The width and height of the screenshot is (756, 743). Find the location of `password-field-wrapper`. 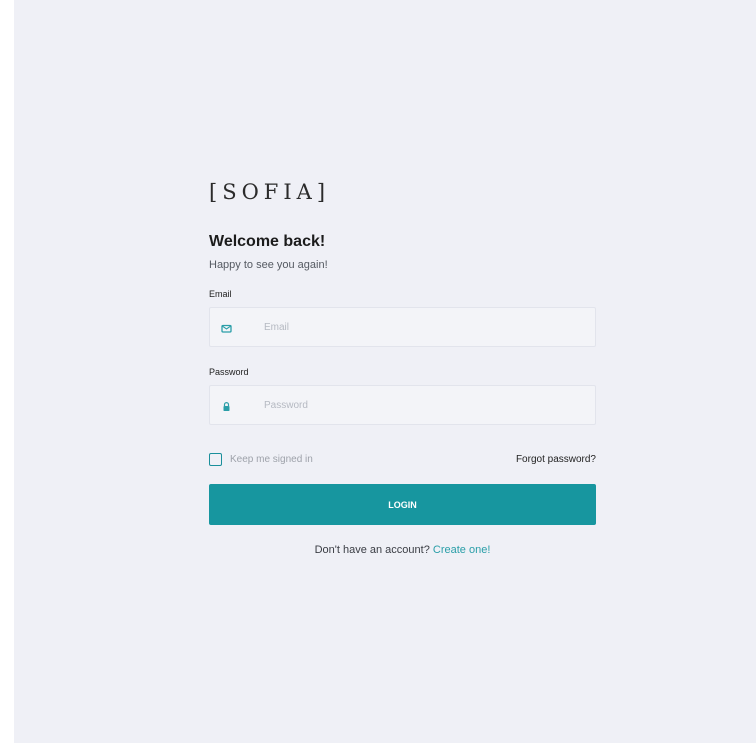

password-field-wrapper is located at coordinates (402, 405).